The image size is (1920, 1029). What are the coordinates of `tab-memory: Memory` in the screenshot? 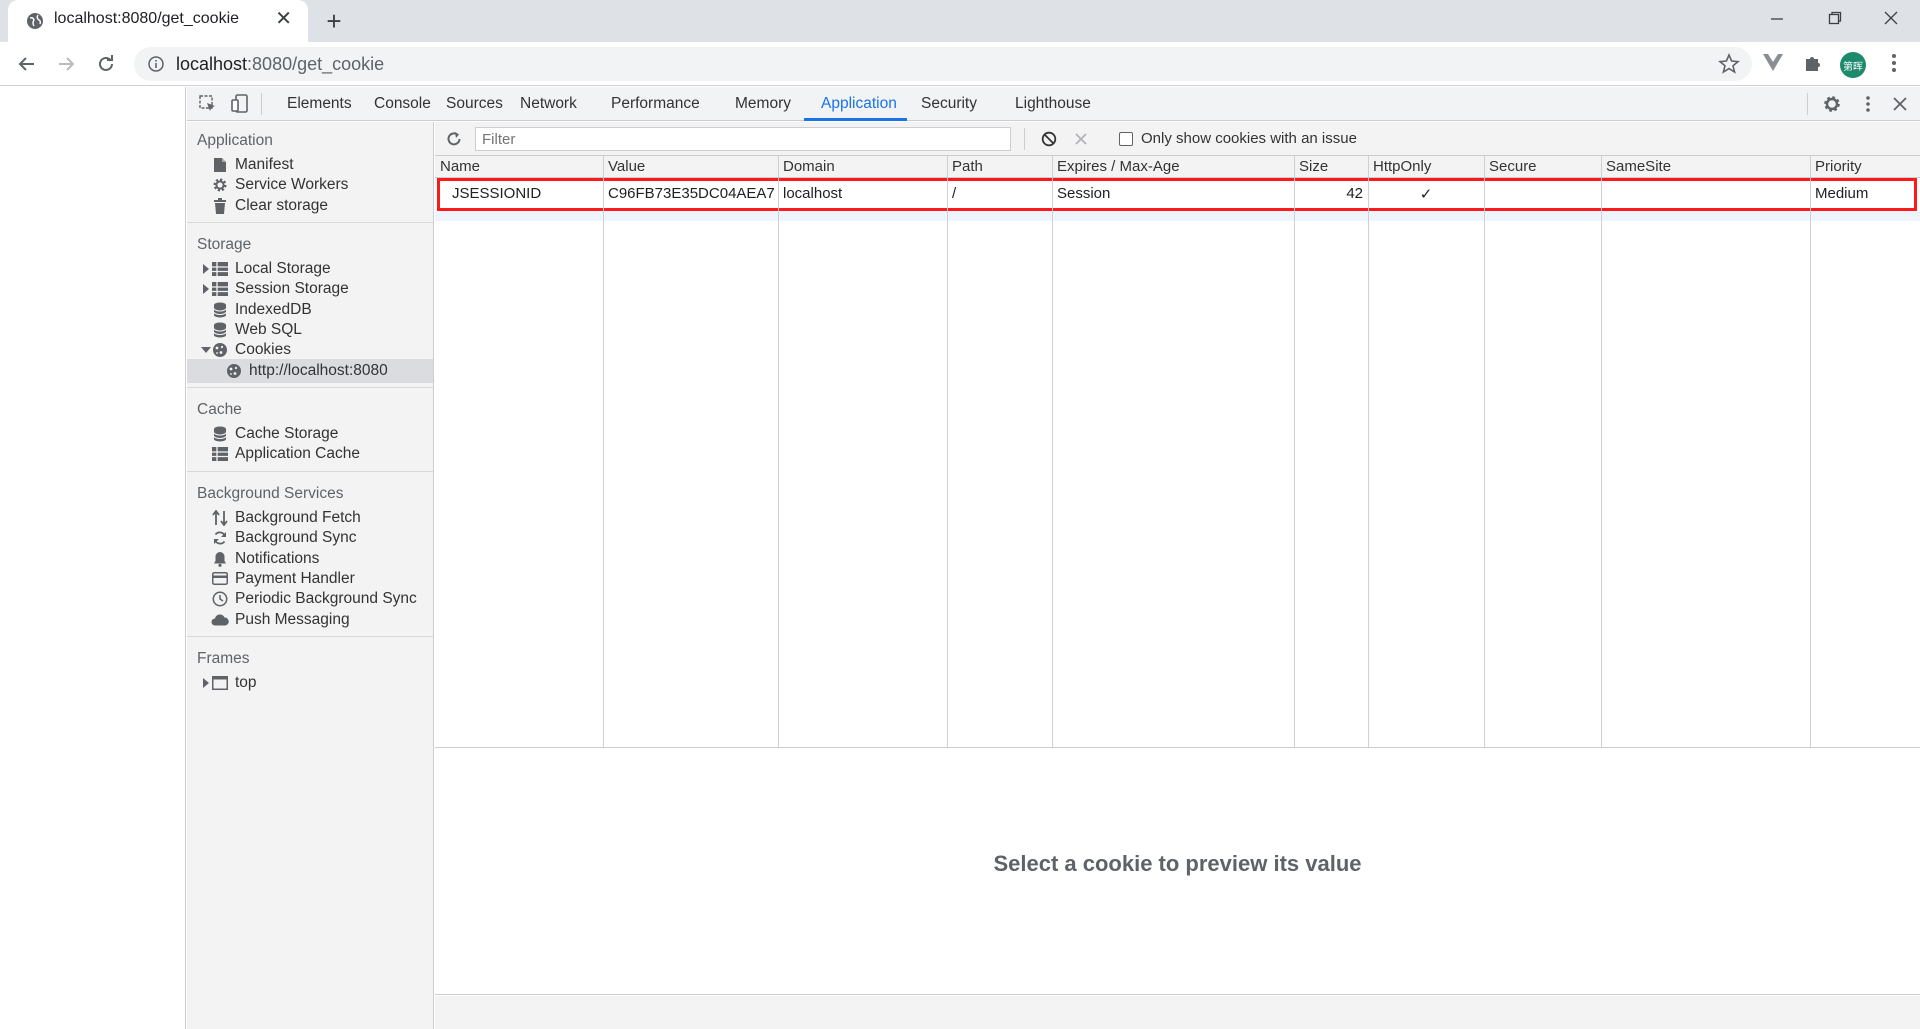 It's located at (763, 104).